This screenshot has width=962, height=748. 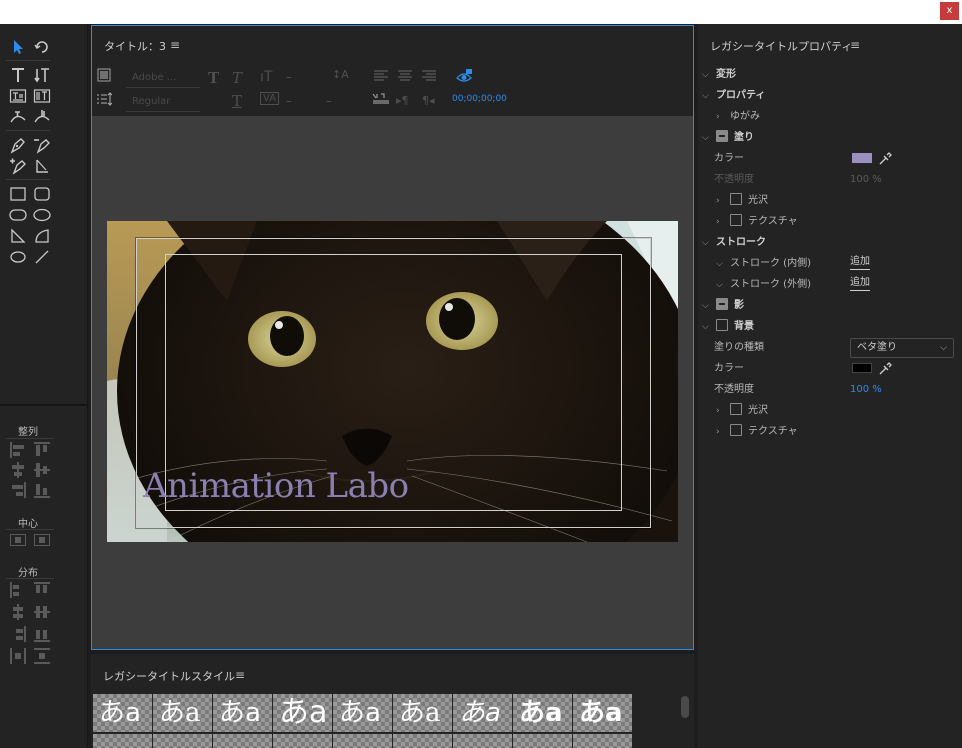 What do you see at coordinates (18, 95) in the screenshot?
I see `area-type-tool` at bounding box center [18, 95].